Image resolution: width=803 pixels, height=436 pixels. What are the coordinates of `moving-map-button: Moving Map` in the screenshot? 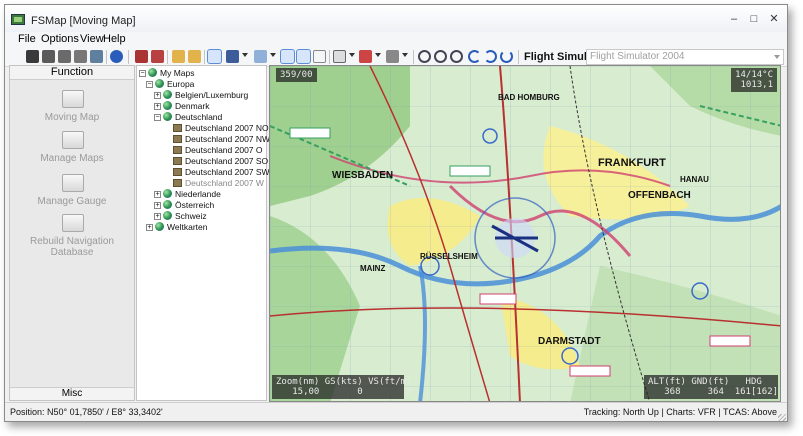 It's located at (72, 110).